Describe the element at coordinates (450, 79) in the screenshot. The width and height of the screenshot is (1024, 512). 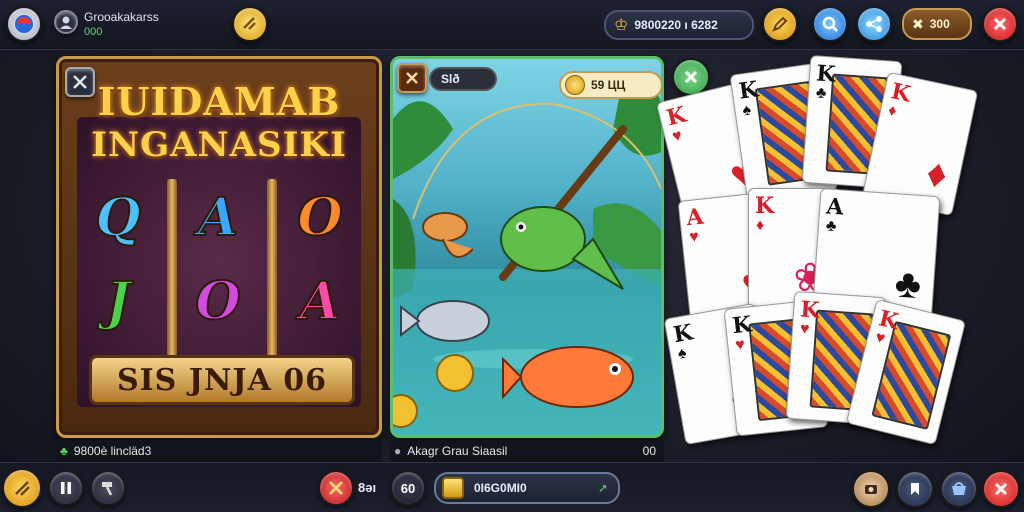
I see `fishing-tab-label: Slð` at that location.